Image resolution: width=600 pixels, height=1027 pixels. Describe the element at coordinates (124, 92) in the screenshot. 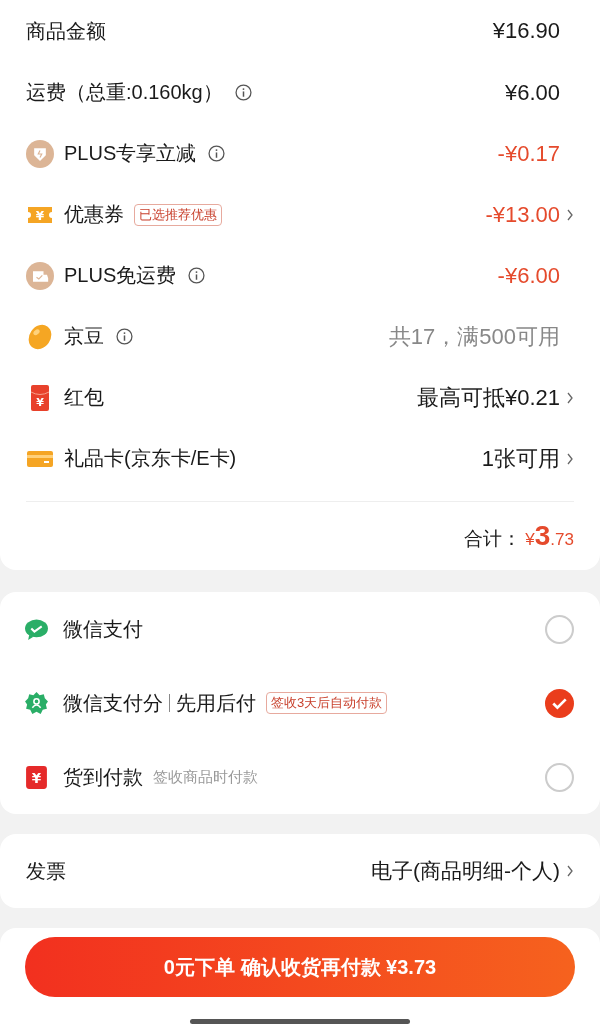

I see `row-label: 运费（总重:0.160kg）` at that location.